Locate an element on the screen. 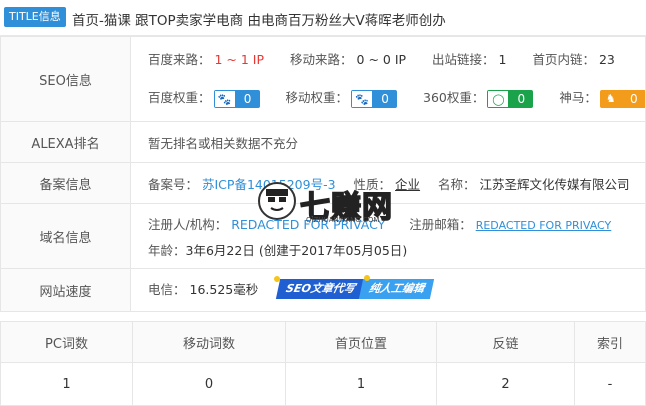 The height and width of the screenshot is (406, 646). header-backlinks: 反链 is located at coordinates (505, 342).